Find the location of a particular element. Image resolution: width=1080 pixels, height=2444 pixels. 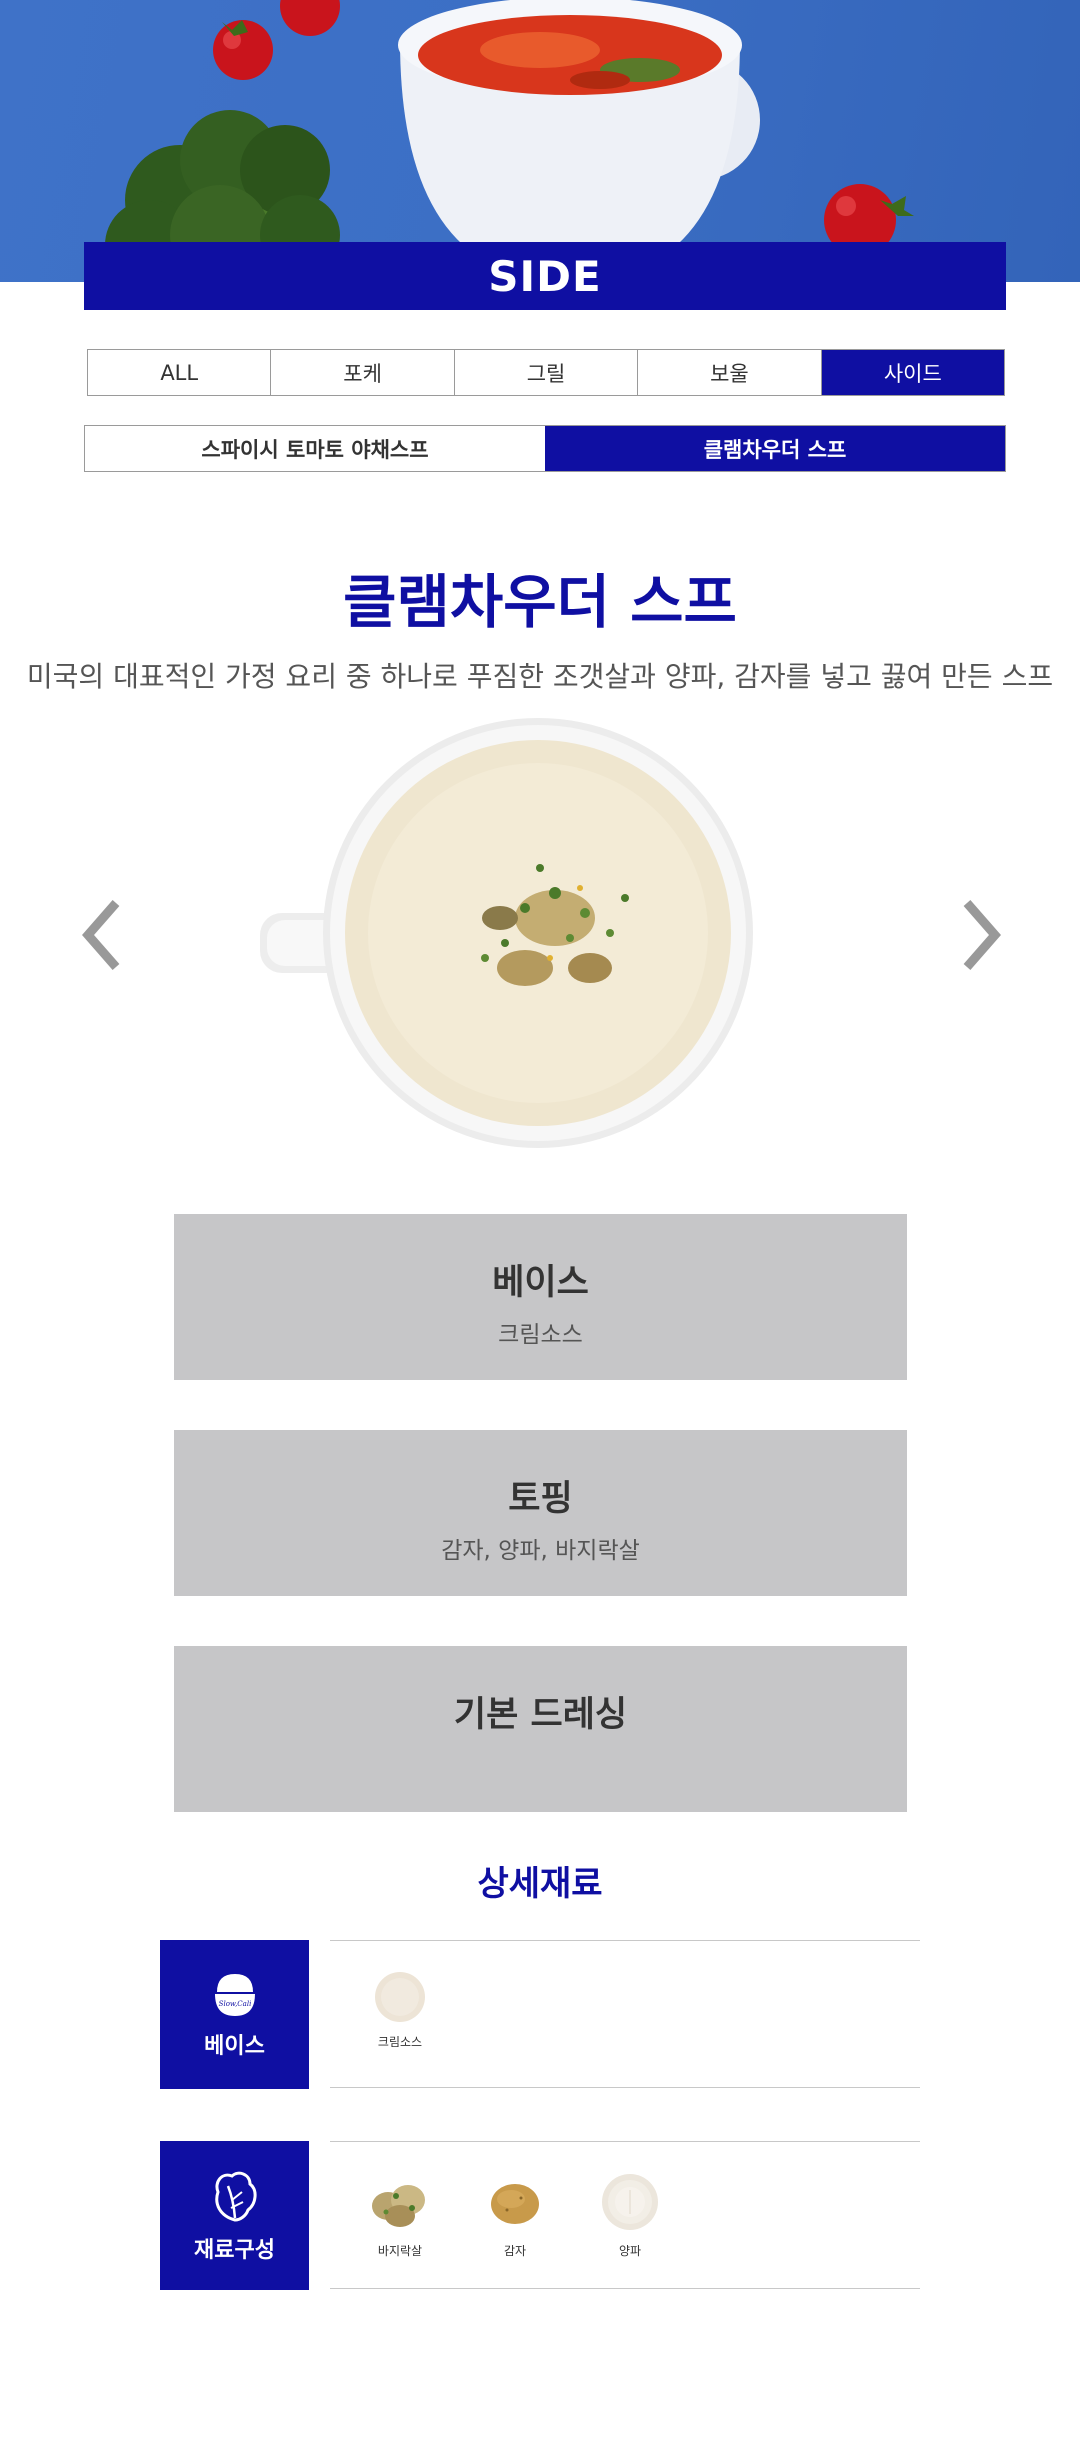

base-heading: 베이스 is located at coordinates (540, 1283).